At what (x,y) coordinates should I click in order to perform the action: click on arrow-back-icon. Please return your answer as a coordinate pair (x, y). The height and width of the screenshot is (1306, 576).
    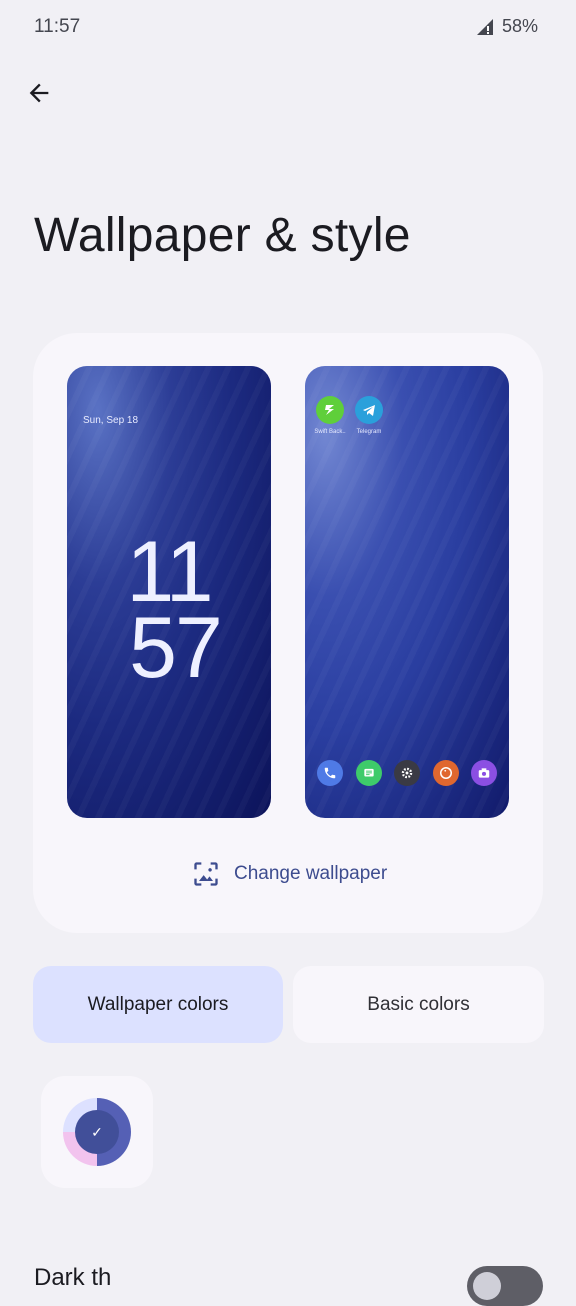
    Looking at the image, I should click on (39, 93).